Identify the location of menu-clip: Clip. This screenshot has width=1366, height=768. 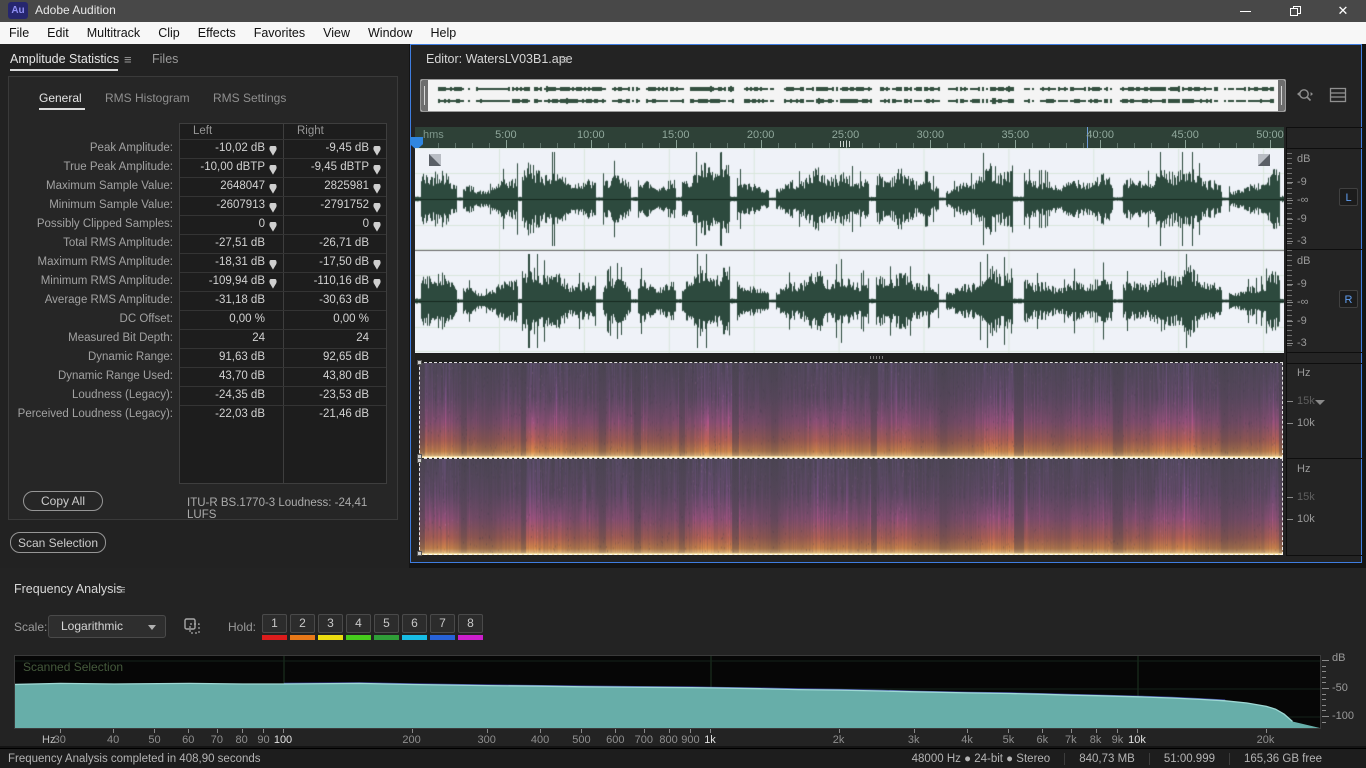
(169, 33).